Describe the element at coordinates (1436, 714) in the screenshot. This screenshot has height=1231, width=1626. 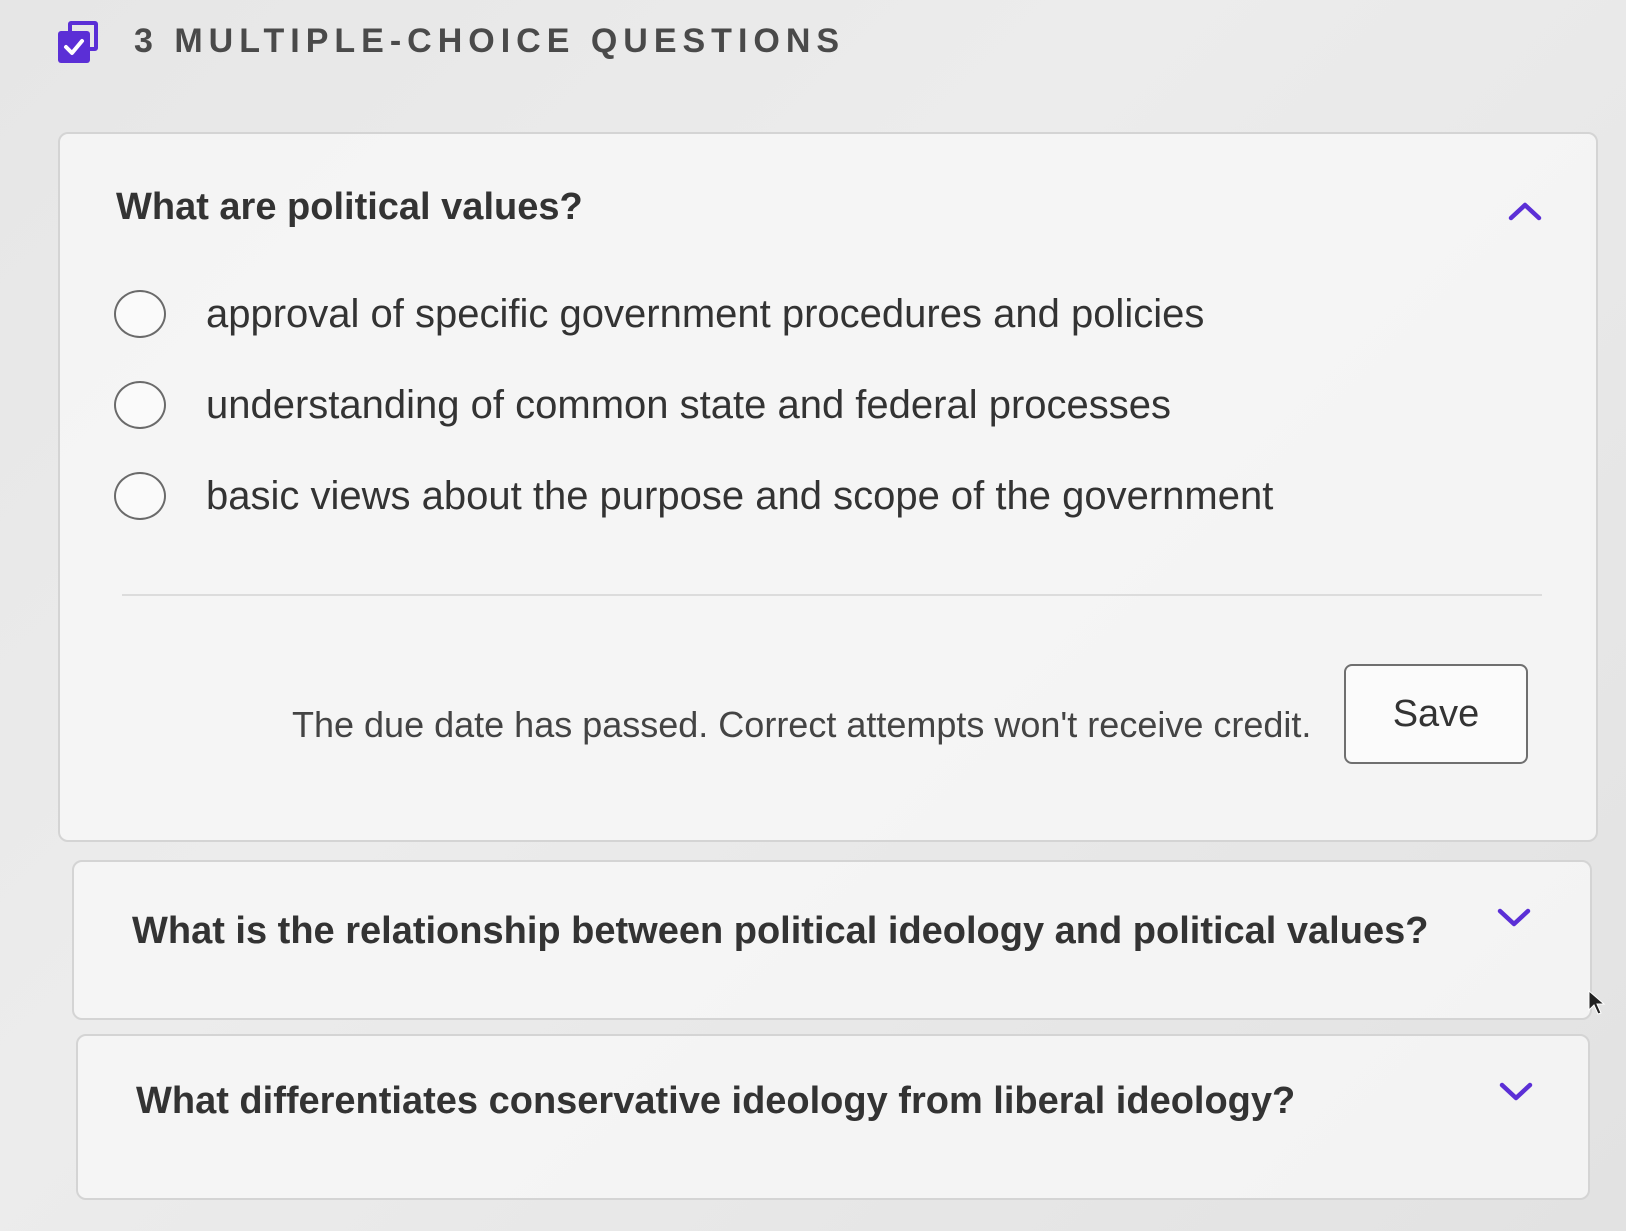
I see `save-button: Save` at that location.